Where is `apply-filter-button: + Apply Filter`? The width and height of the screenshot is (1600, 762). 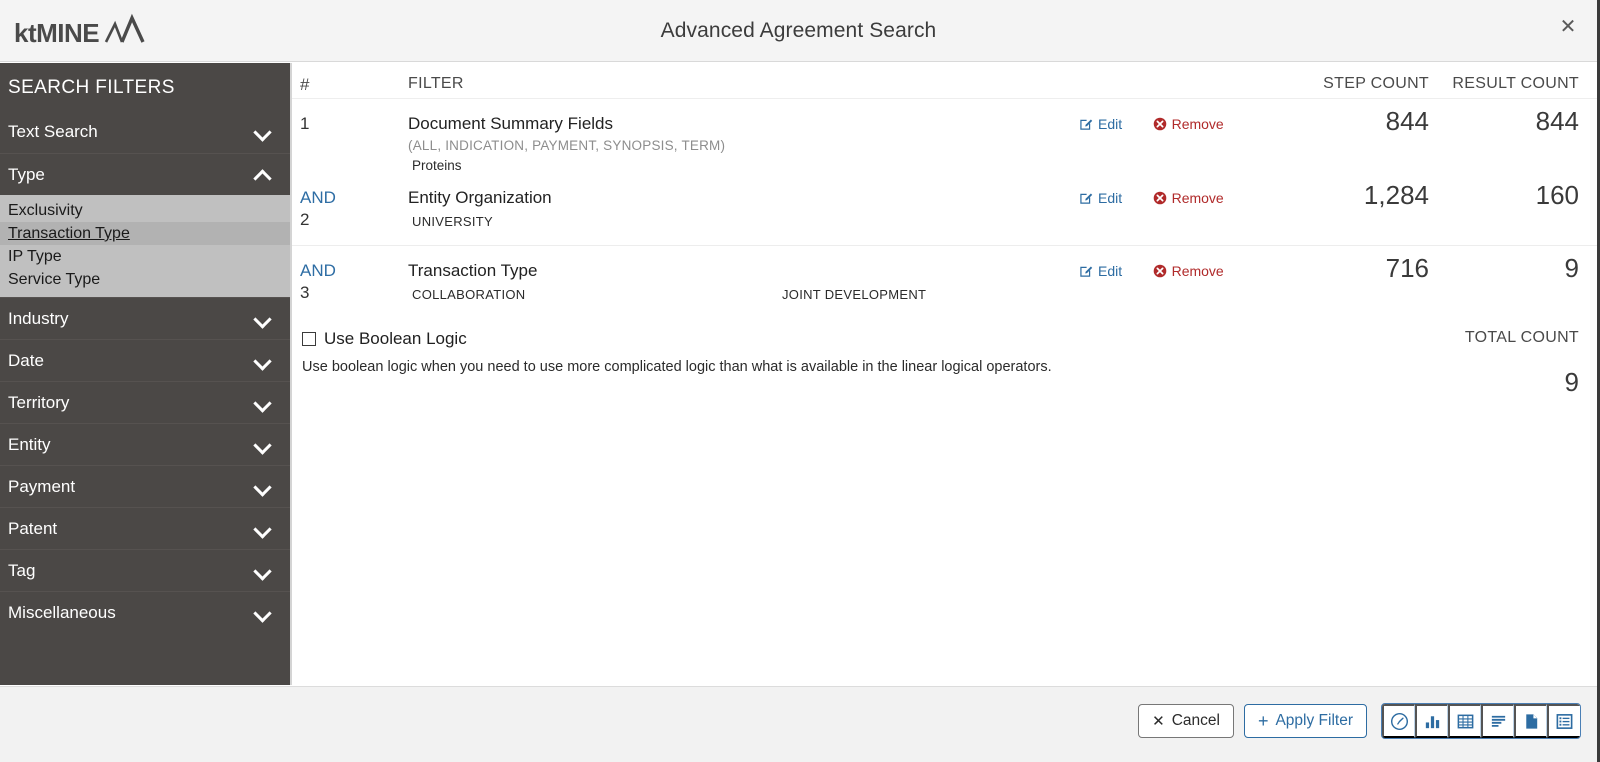 apply-filter-button: + Apply Filter is located at coordinates (1305, 721).